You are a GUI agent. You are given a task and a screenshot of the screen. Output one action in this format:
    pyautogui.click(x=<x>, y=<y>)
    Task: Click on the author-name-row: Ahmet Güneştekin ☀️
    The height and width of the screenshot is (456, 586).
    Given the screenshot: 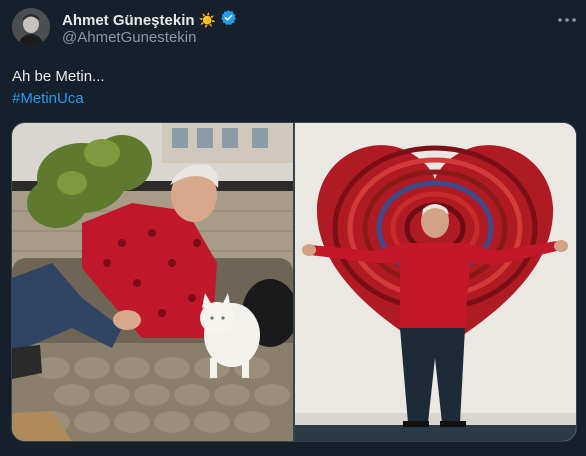 What is the action you would take?
    pyautogui.click(x=149, y=20)
    